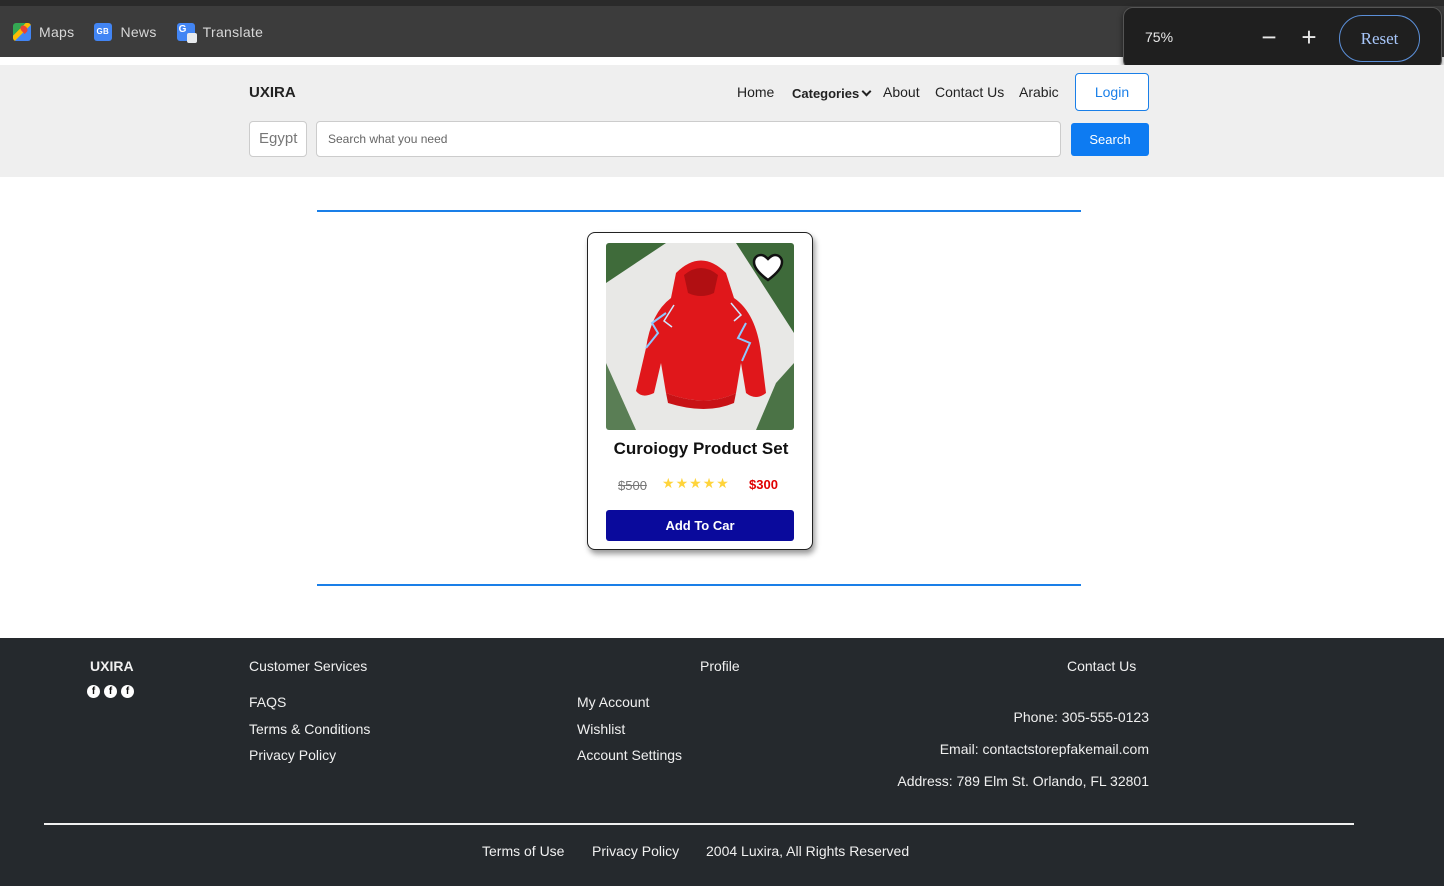 Image resolution: width=1444 pixels, height=886 pixels. Describe the element at coordinates (112, 666) in the screenshot. I see `footer-brand: UXIRA` at that location.